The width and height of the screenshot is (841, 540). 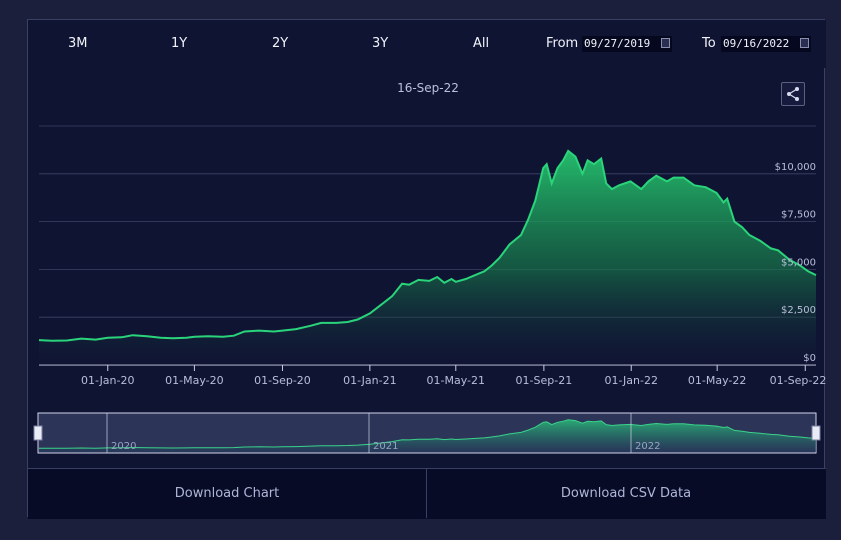 What do you see at coordinates (798, 215) in the screenshot?
I see `y-tick-label: $7,500` at bounding box center [798, 215].